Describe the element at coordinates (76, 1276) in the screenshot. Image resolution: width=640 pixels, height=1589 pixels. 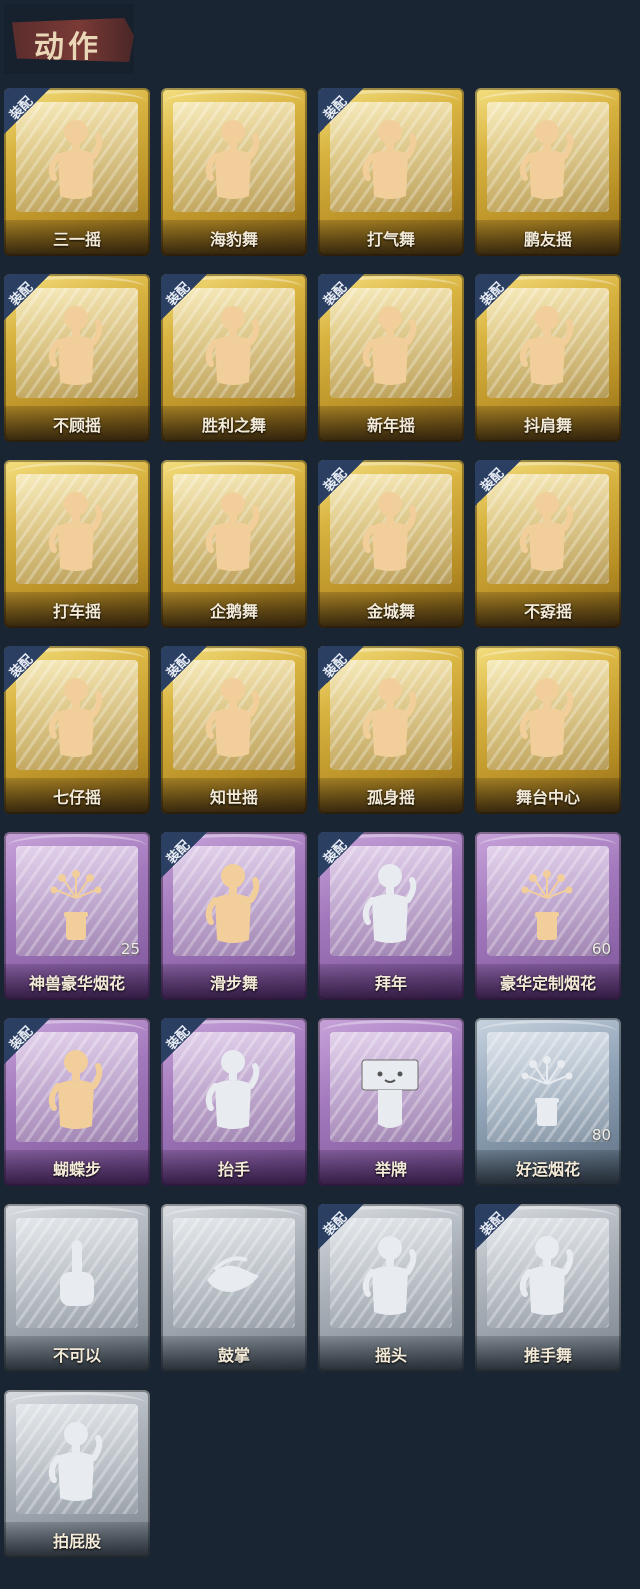
I see `pointing-hand-icon` at that location.